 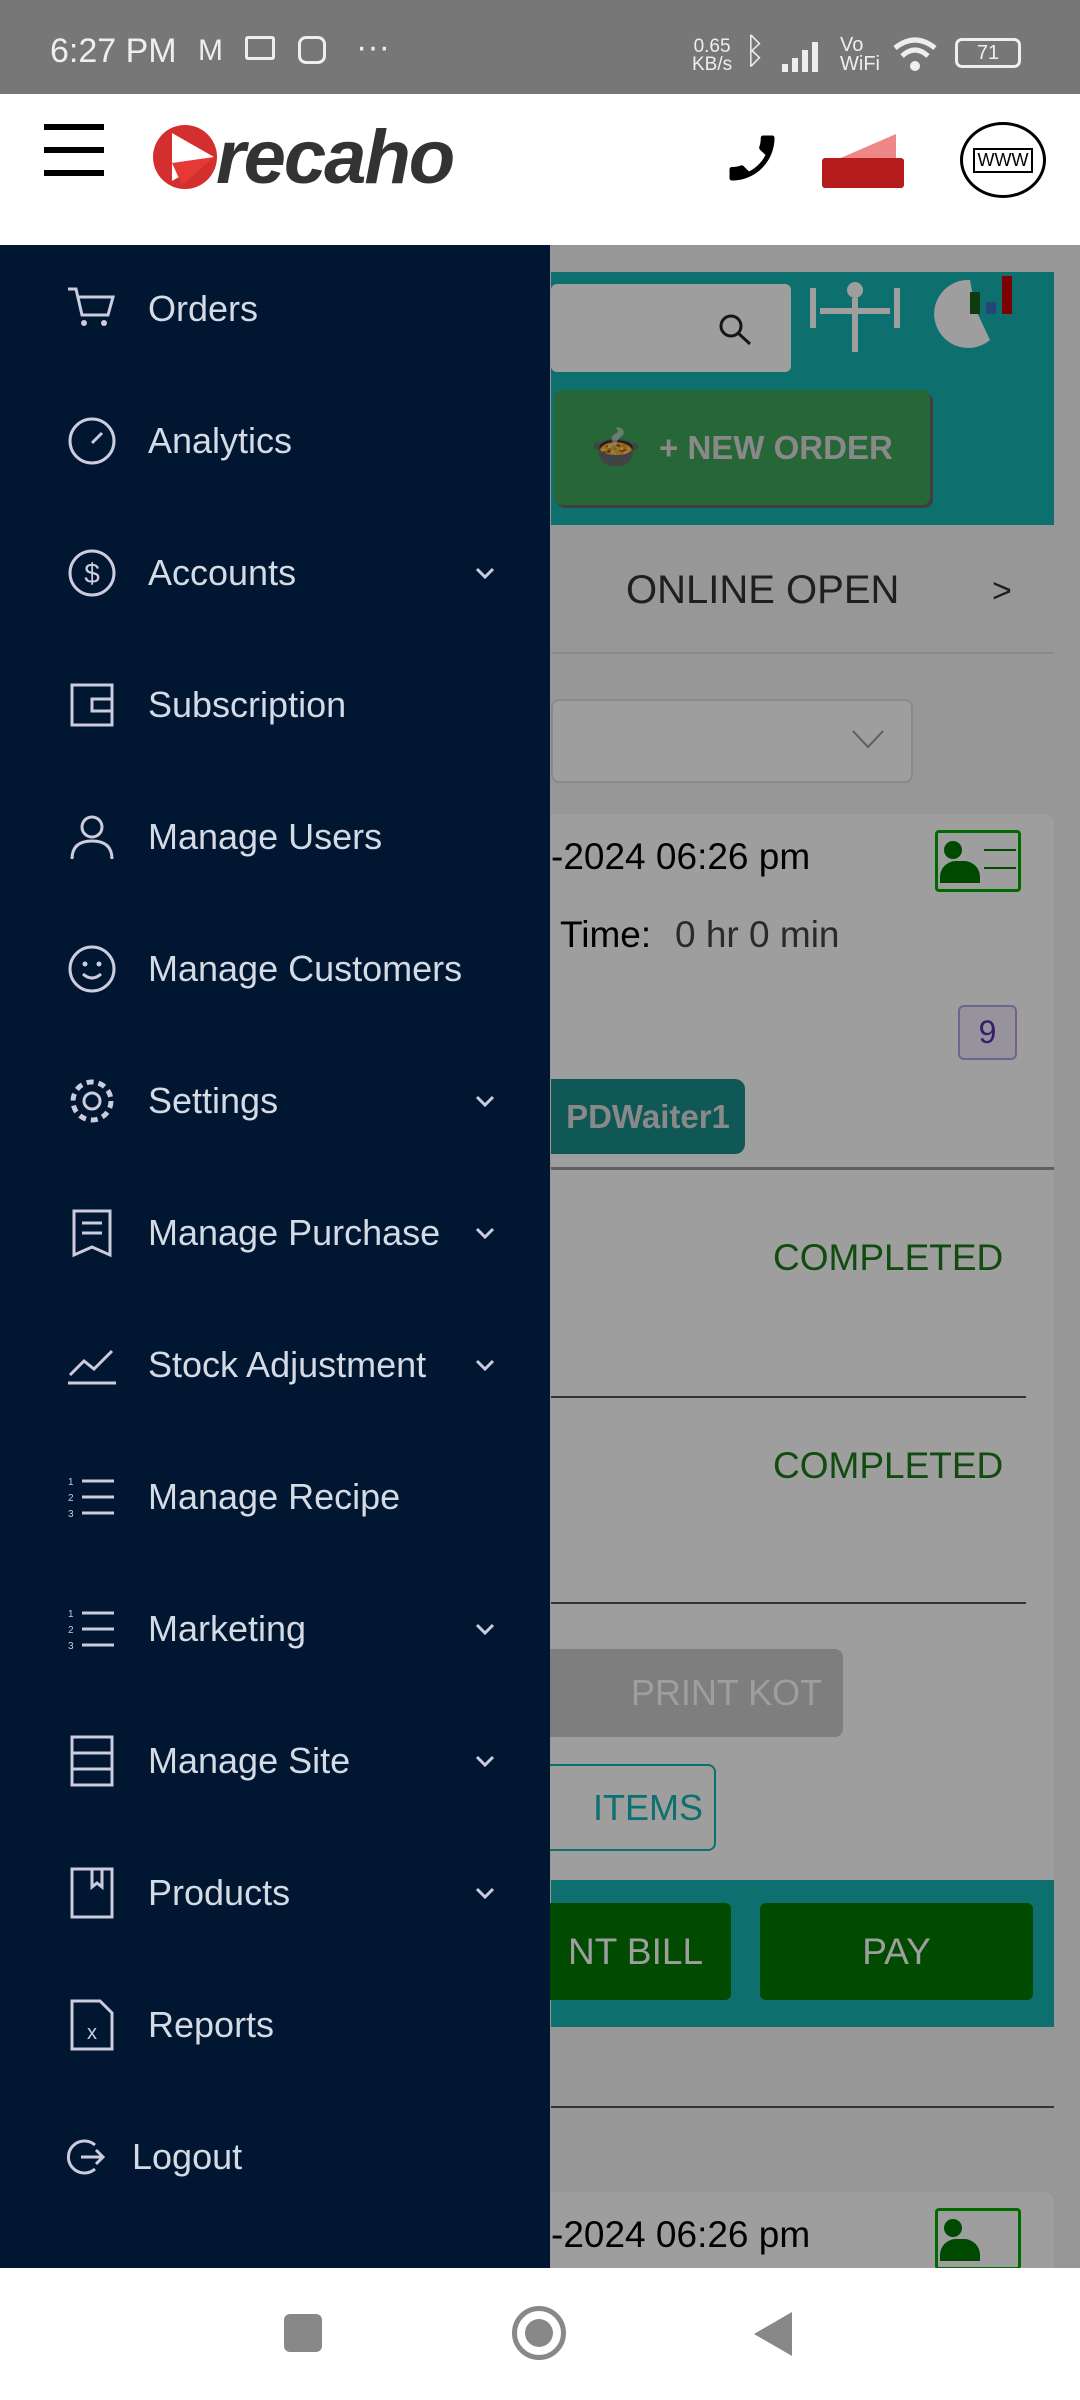 I want to click on drawer-item-label: Subscription, so click(x=247, y=704).